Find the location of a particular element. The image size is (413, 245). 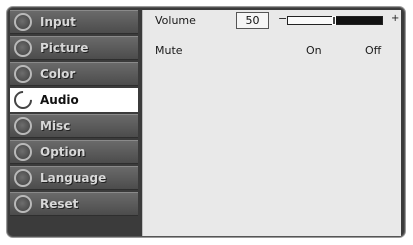

volume-slider is located at coordinates (335, 20).